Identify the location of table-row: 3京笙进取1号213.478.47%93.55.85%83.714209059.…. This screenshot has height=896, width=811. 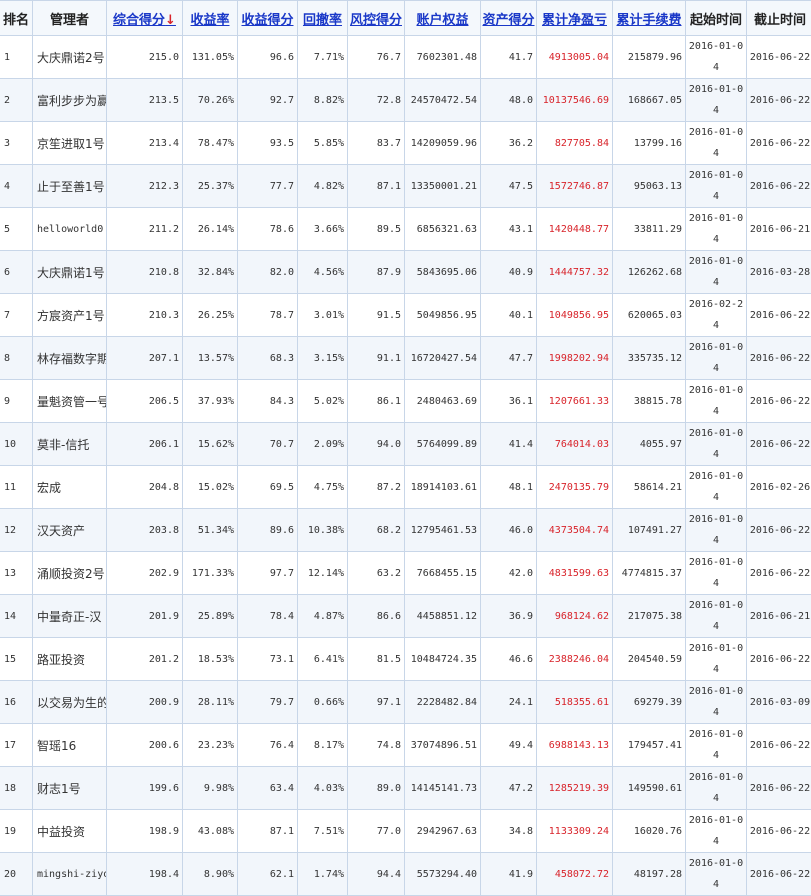
(405, 143).